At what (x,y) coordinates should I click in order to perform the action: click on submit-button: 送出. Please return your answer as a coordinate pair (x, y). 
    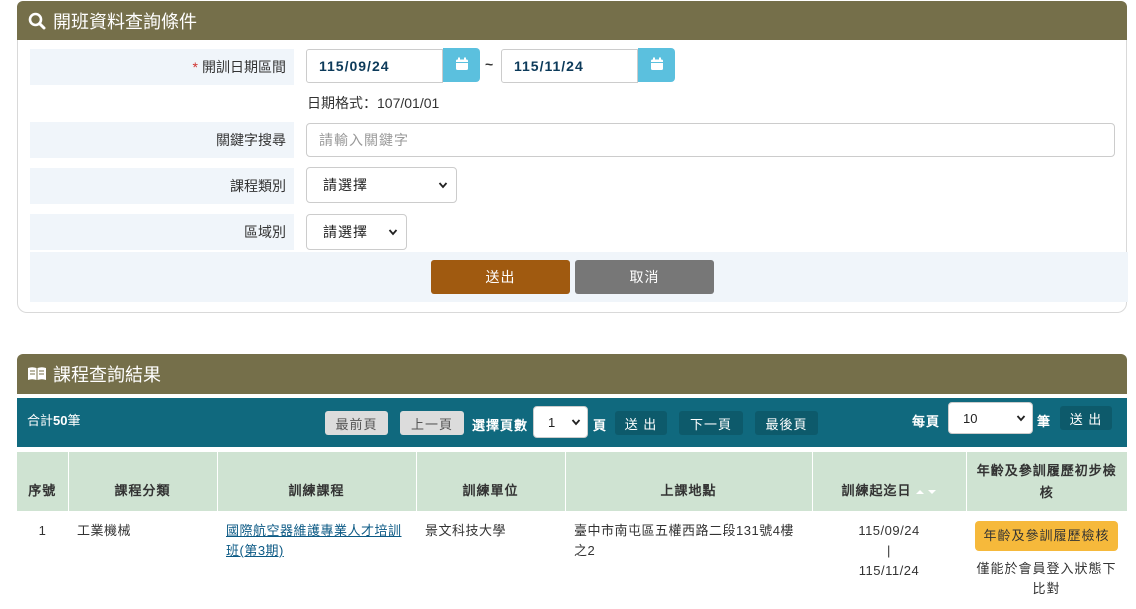
    Looking at the image, I should click on (500, 277).